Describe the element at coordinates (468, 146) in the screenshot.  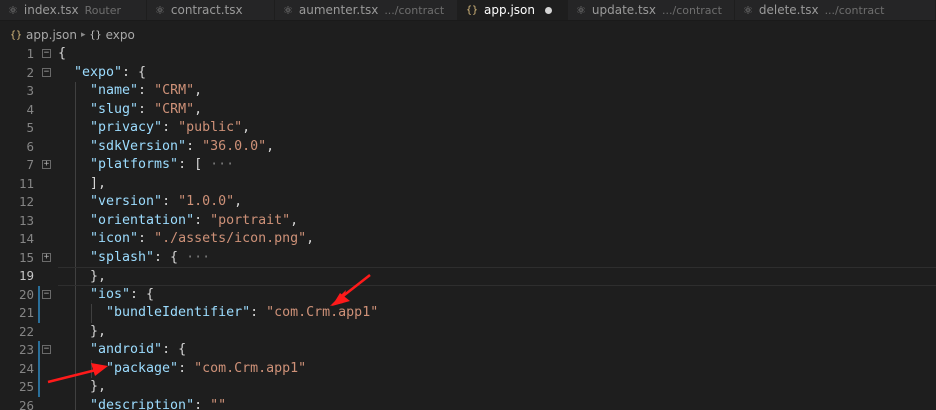
I see `code-line: 6 "sdkVersion": "36.0.0",` at that location.